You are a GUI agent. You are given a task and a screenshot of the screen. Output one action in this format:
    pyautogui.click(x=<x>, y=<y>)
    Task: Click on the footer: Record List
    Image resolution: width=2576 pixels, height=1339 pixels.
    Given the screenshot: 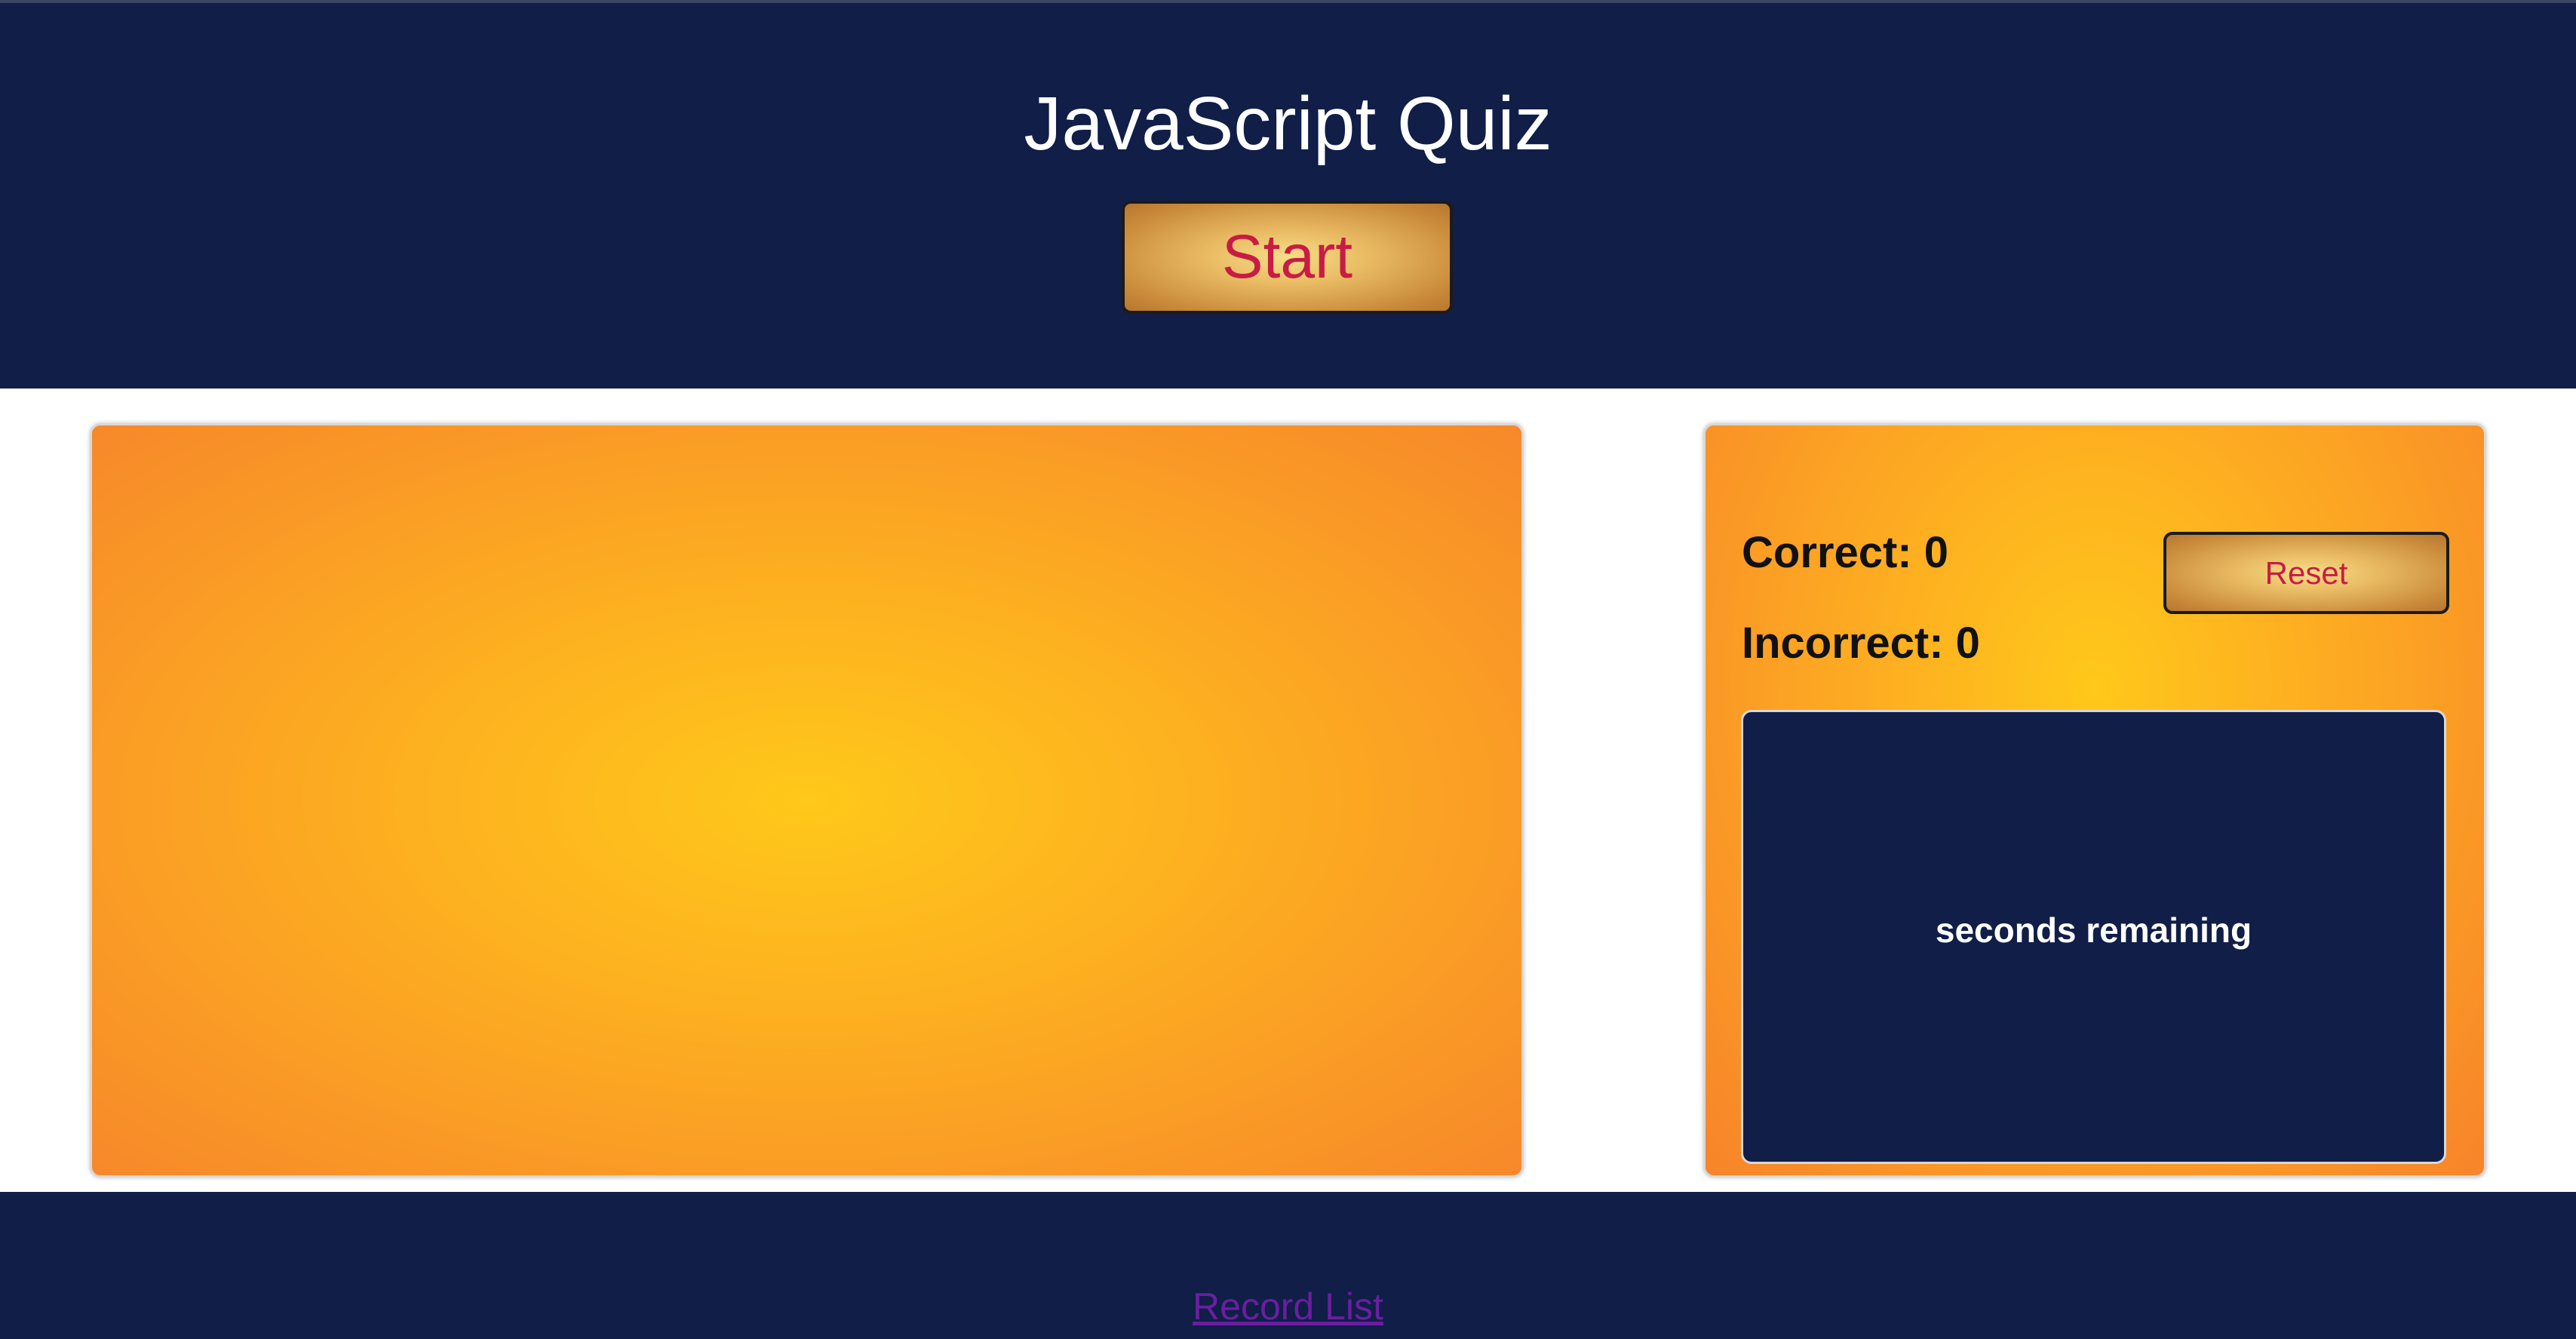 What is the action you would take?
    pyautogui.click(x=1288, y=1265)
    